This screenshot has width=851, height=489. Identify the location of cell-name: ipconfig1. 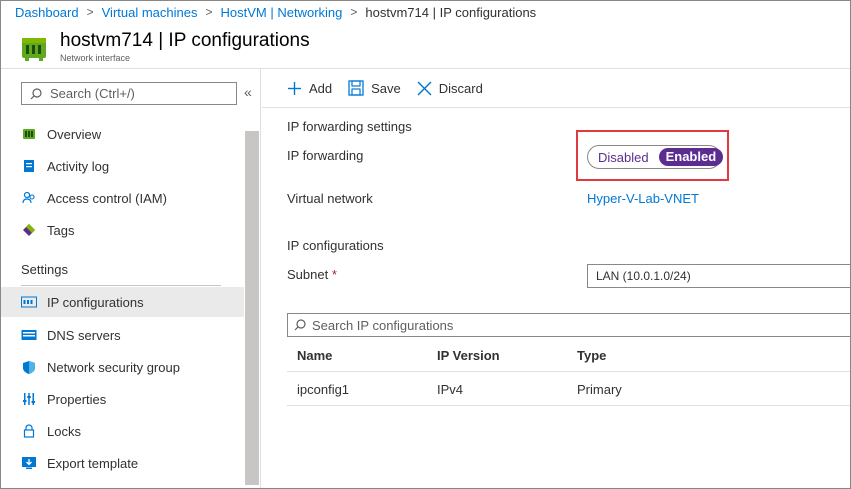
(323, 389).